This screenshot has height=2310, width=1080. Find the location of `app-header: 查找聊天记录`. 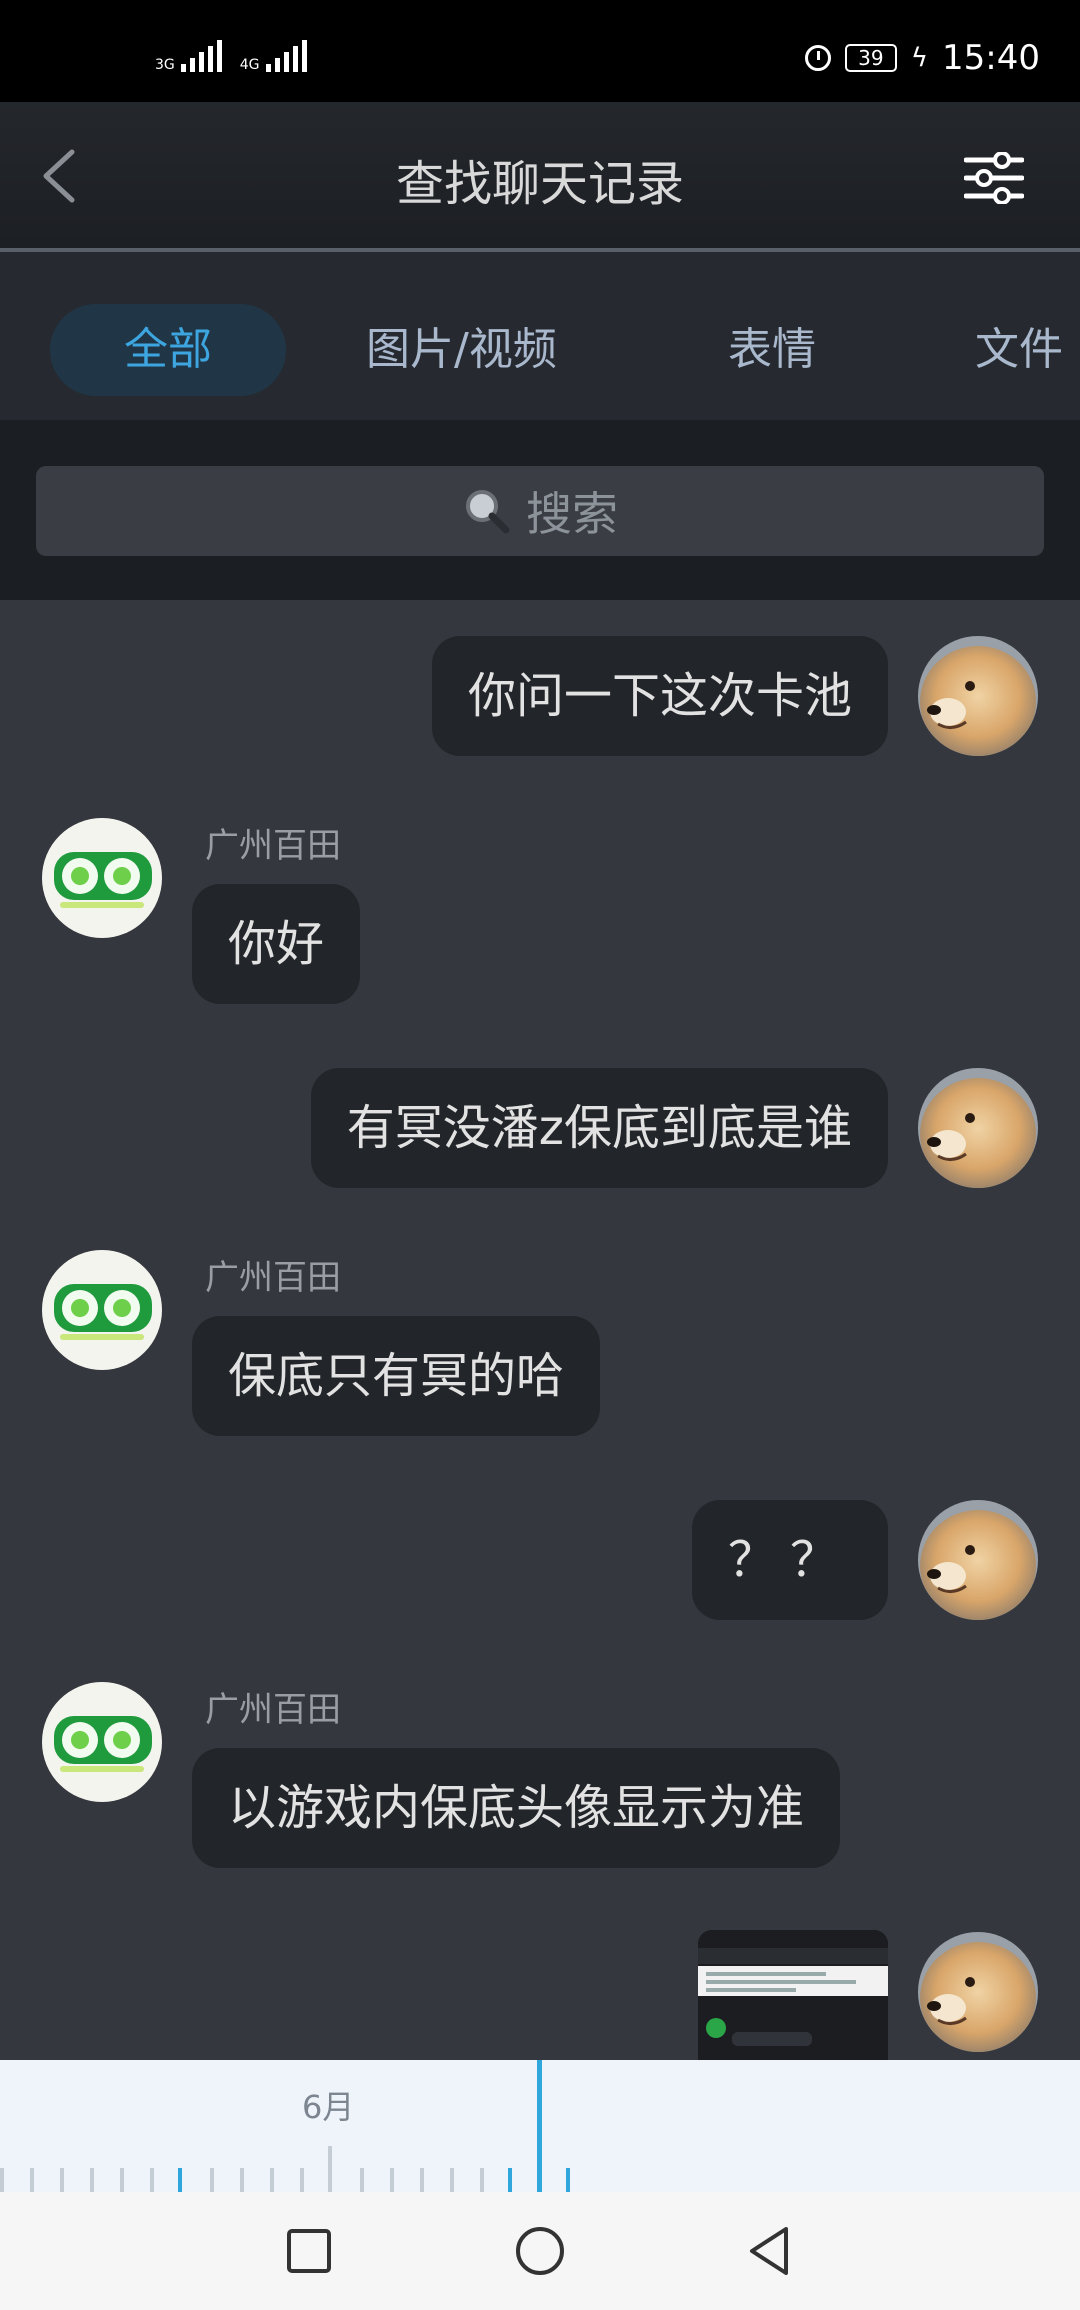

app-header: 查找聊天记录 is located at coordinates (540, 177).